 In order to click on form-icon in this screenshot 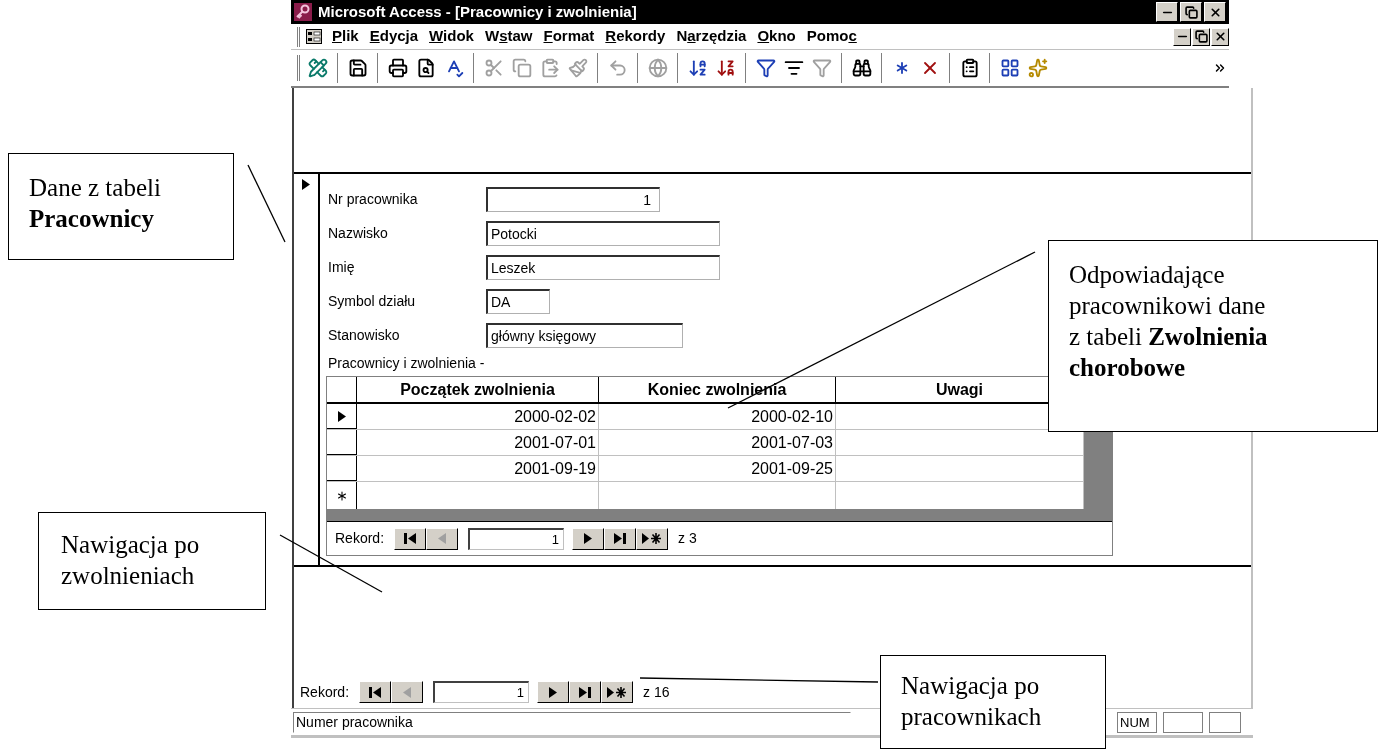, I will do `click(314, 36)`.